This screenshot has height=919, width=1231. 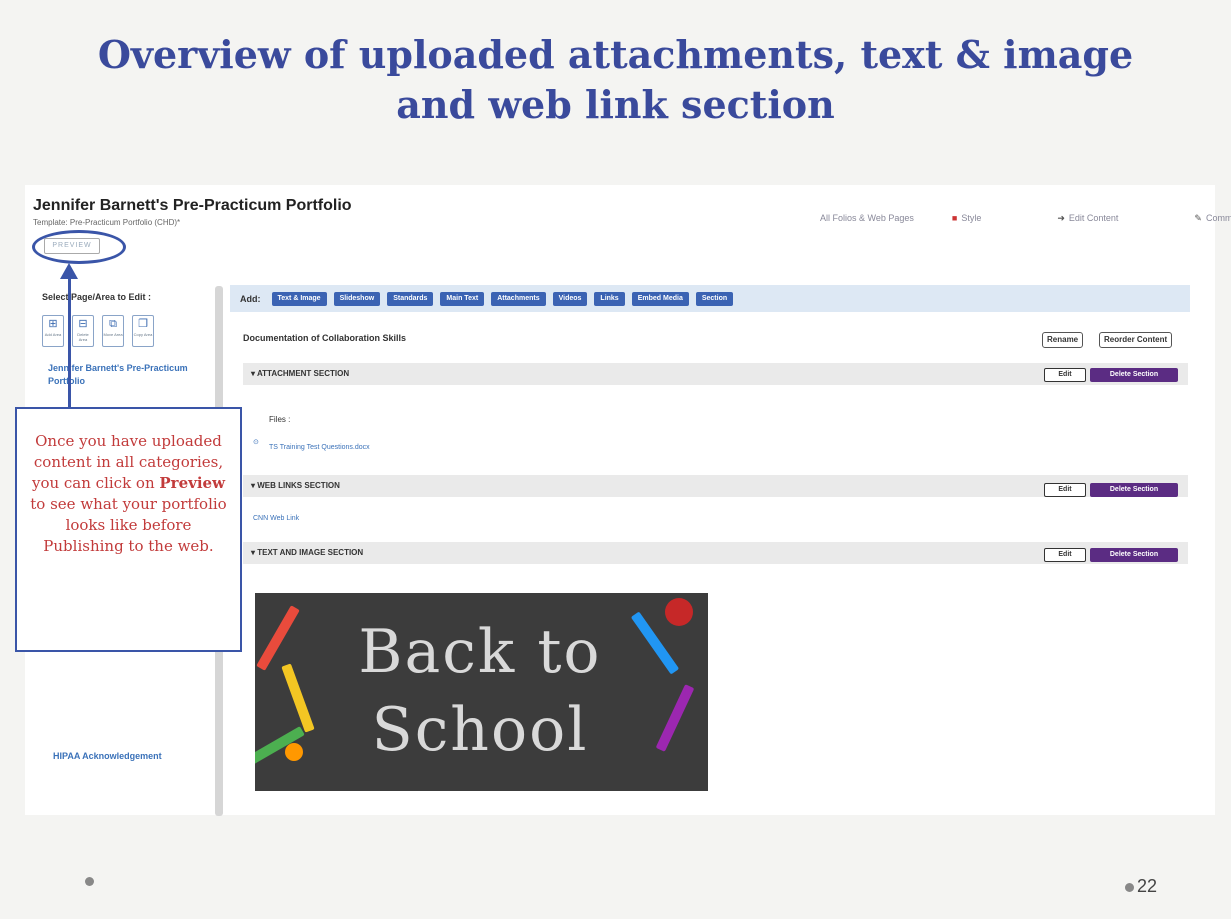 What do you see at coordinates (310, 552) in the screenshot?
I see `textimage-section-title: TEXT AND IMAGE SECTION` at bounding box center [310, 552].